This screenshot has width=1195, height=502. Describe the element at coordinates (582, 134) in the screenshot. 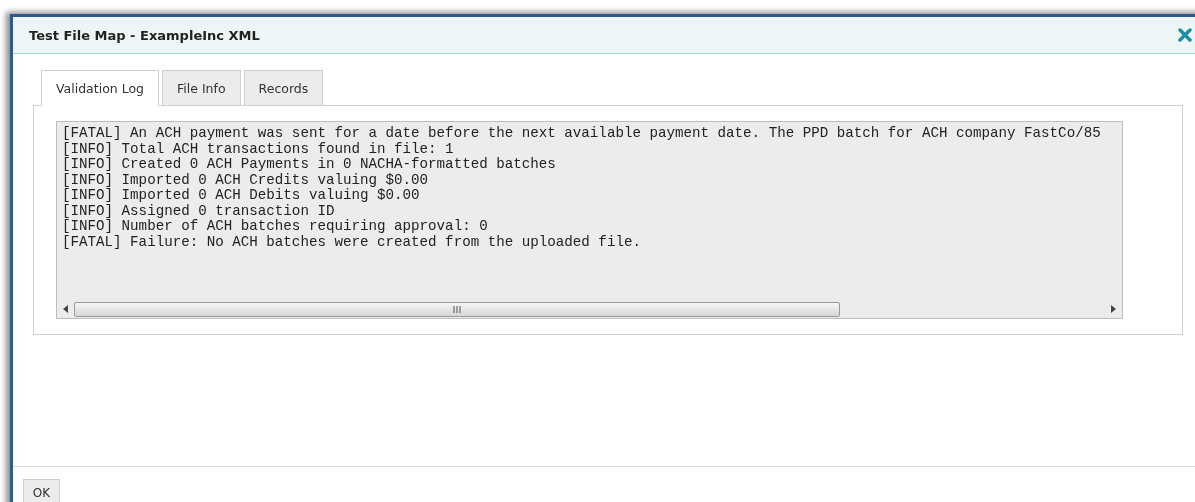

I see `log-line: [FATAL] An ACH payment was sent for a date before the next available payment date. The PPD batch for ACH company FastCo/85` at that location.